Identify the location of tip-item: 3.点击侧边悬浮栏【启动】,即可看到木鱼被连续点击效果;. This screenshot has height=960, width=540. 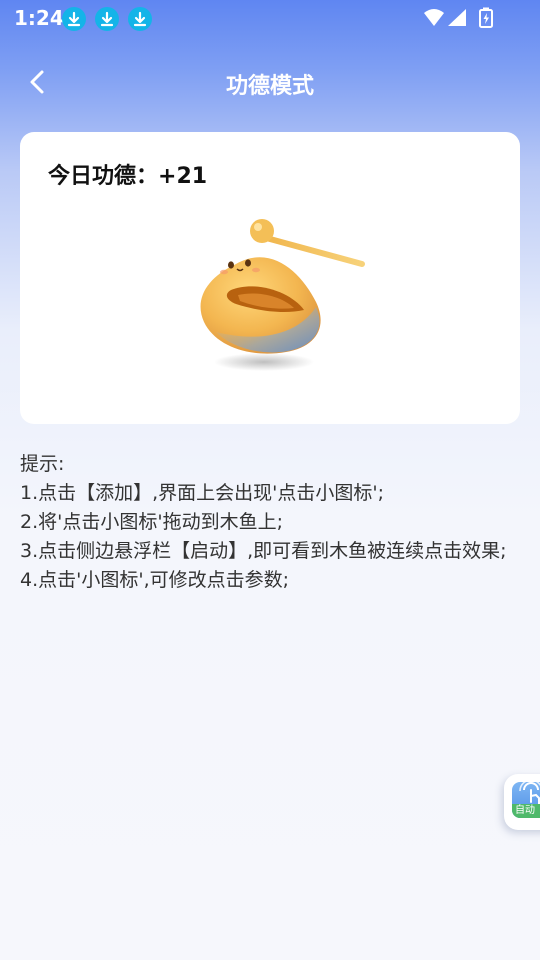
(263, 551).